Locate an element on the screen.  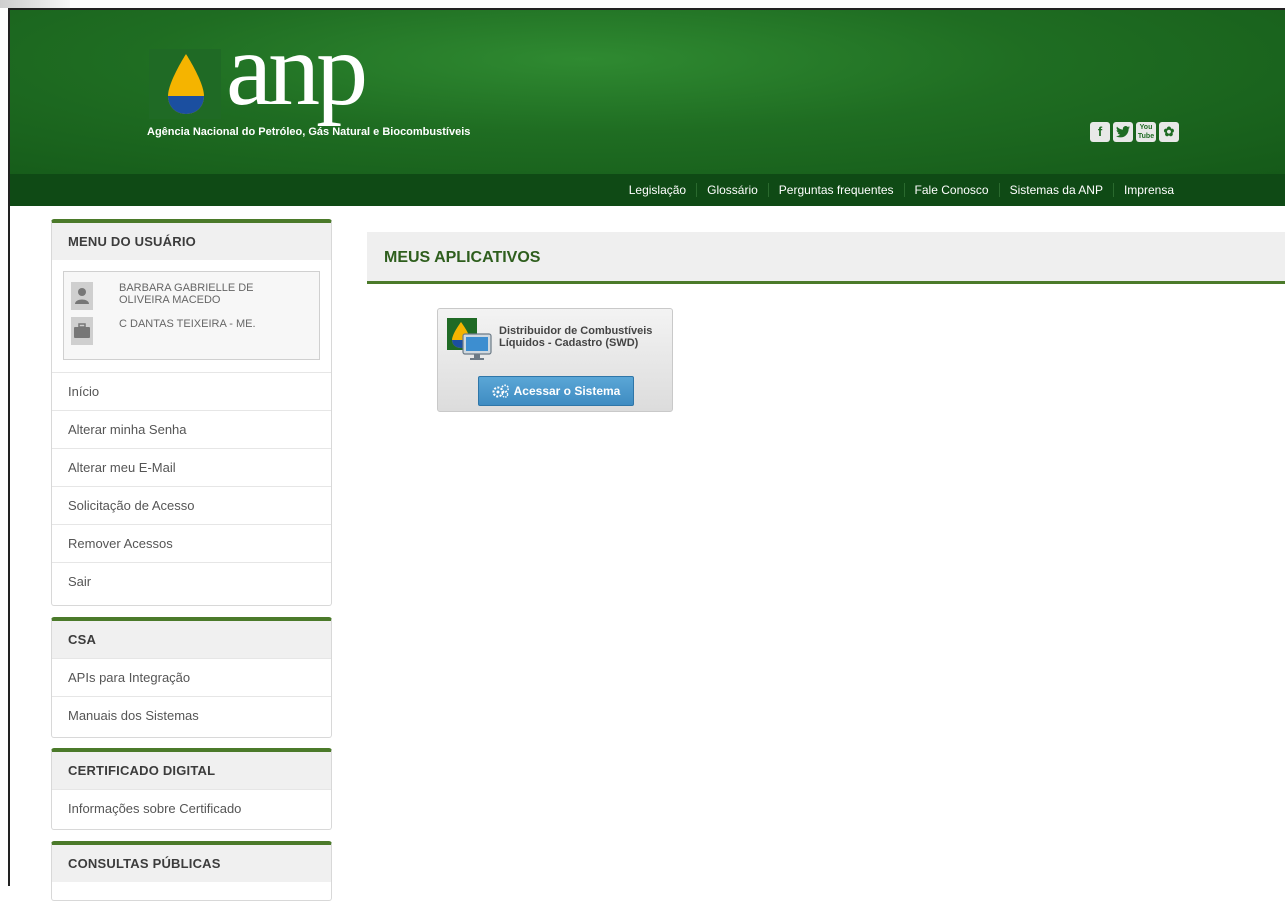
certificado-title: CERTIFICADO DIGITAL is located at coordinates (191, 770).